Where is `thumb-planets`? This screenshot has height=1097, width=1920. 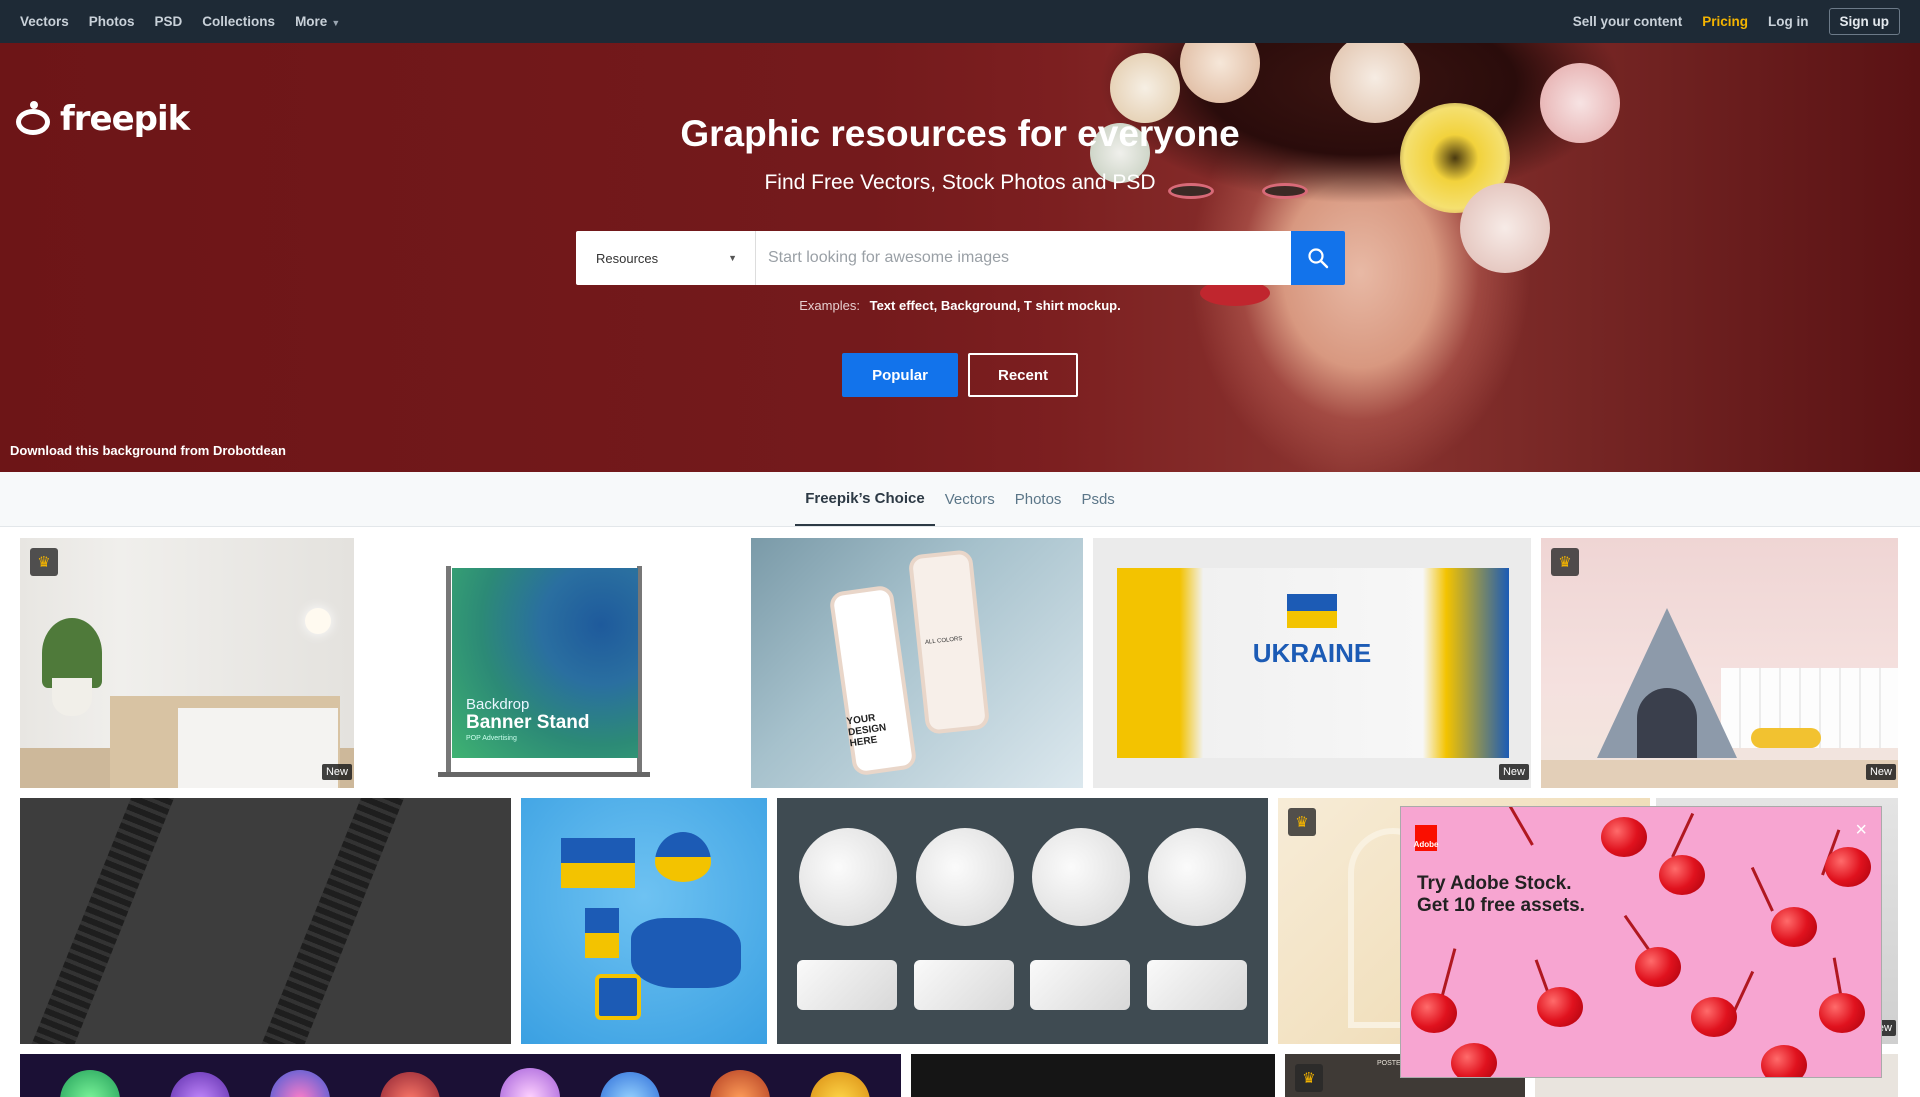
thumb-planets is located at coordinates (460, 1075).